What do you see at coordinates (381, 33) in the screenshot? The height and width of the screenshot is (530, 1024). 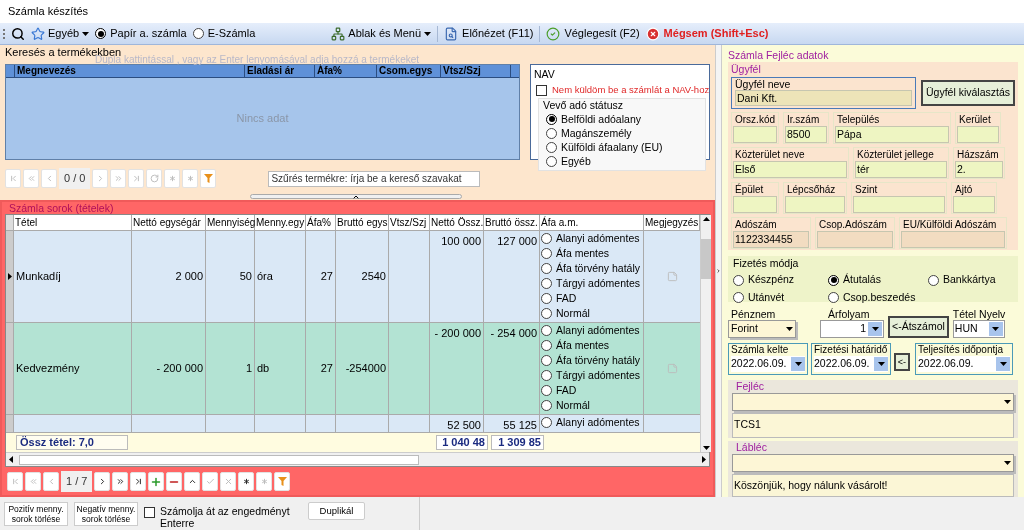 I see `menu-button: Ablak és Menü` at bounding box center [381, 33].